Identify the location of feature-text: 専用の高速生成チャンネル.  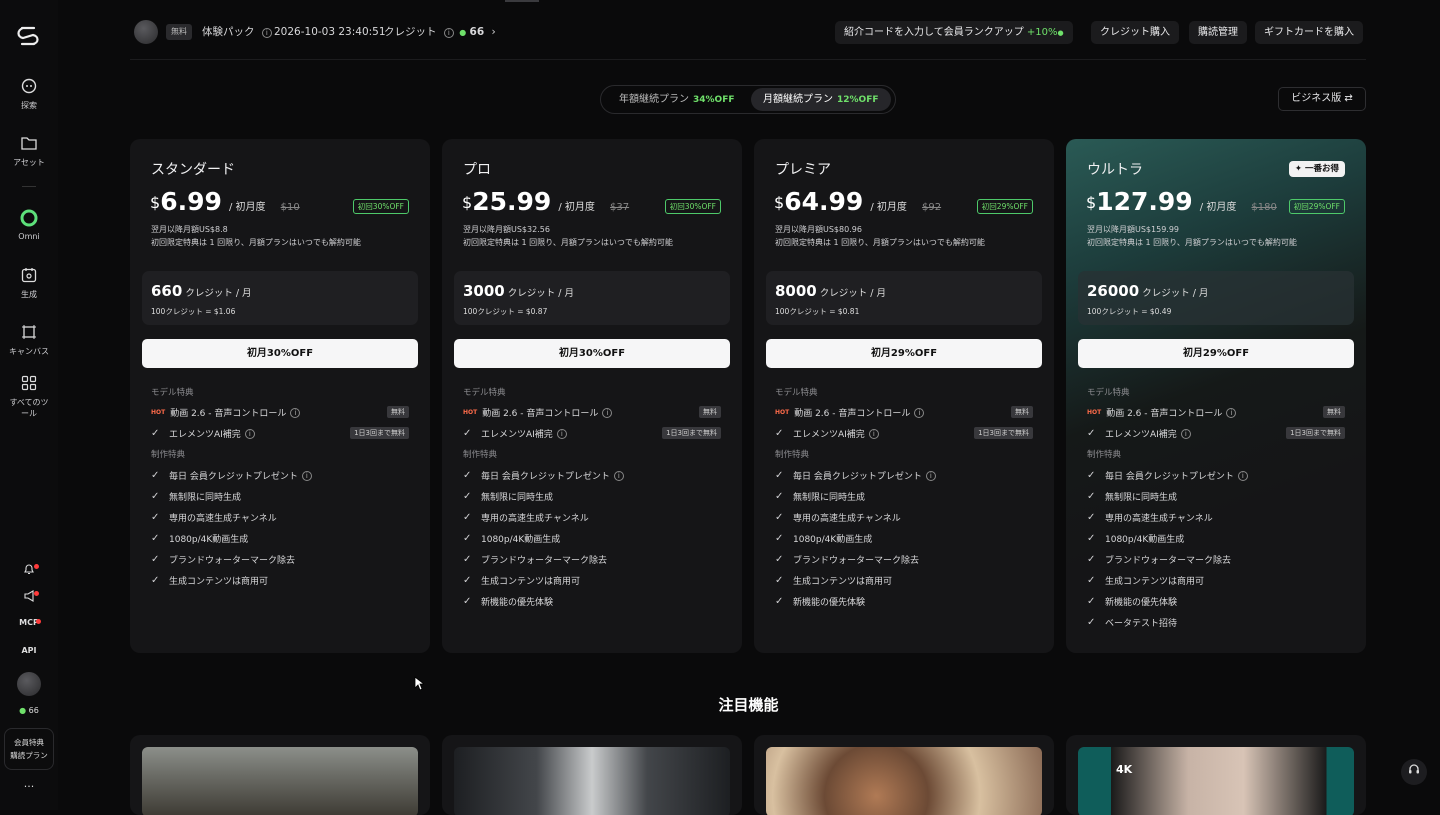
(1159, 519).